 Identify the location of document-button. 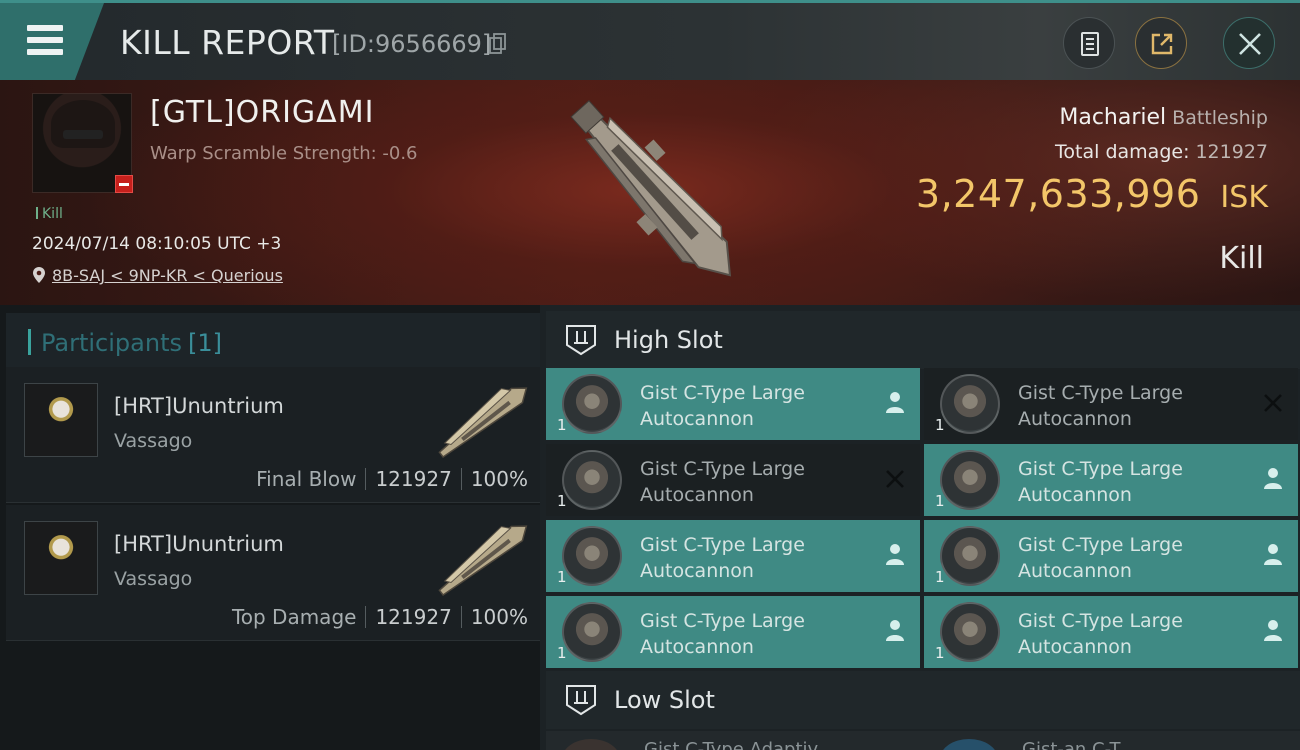
(1089, 43).